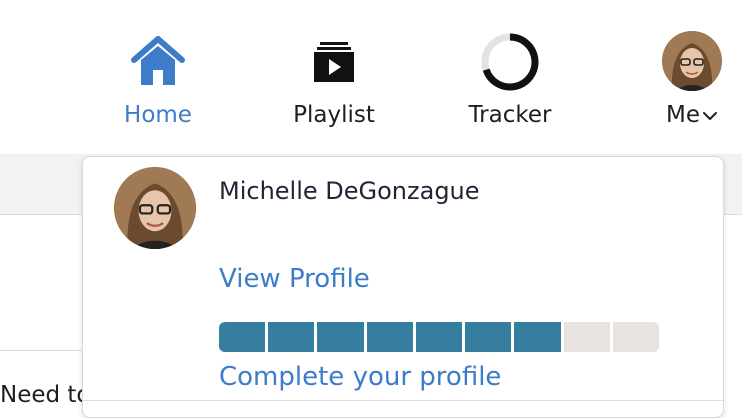 This screenshot has width=742, height=418. What do you see at coordinates (683, 115) in the screenshot?
I see `me-label: Me` at bounding box center [683, 115].